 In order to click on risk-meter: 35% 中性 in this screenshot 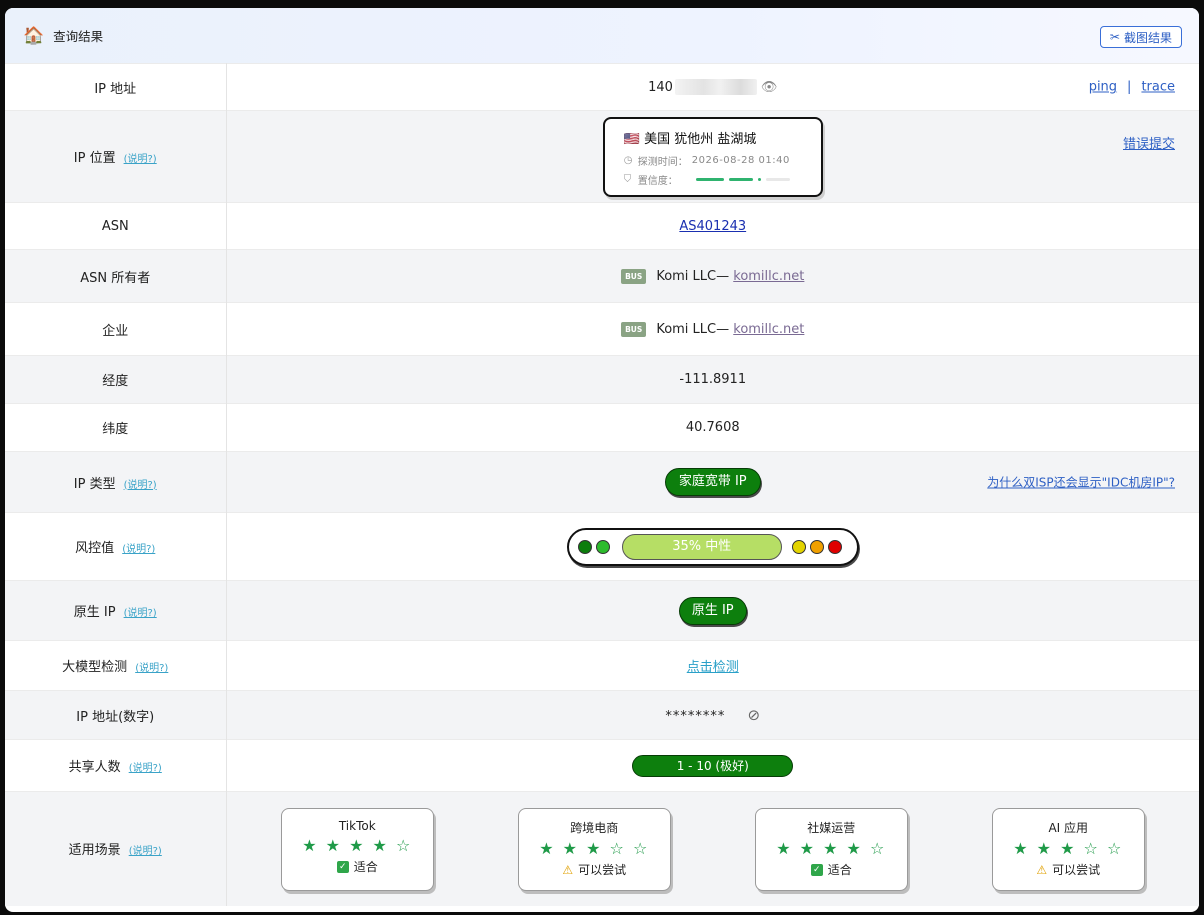, I will do `click(701, 546)`.